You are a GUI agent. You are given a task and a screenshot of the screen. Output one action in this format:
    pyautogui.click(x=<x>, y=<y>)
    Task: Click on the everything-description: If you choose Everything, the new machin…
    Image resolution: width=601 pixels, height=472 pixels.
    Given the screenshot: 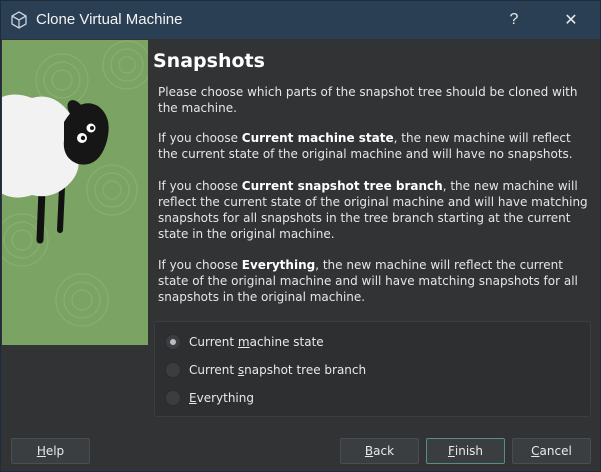 What is the action you would take?
    pyautogui.click(x=368, y=281)
    